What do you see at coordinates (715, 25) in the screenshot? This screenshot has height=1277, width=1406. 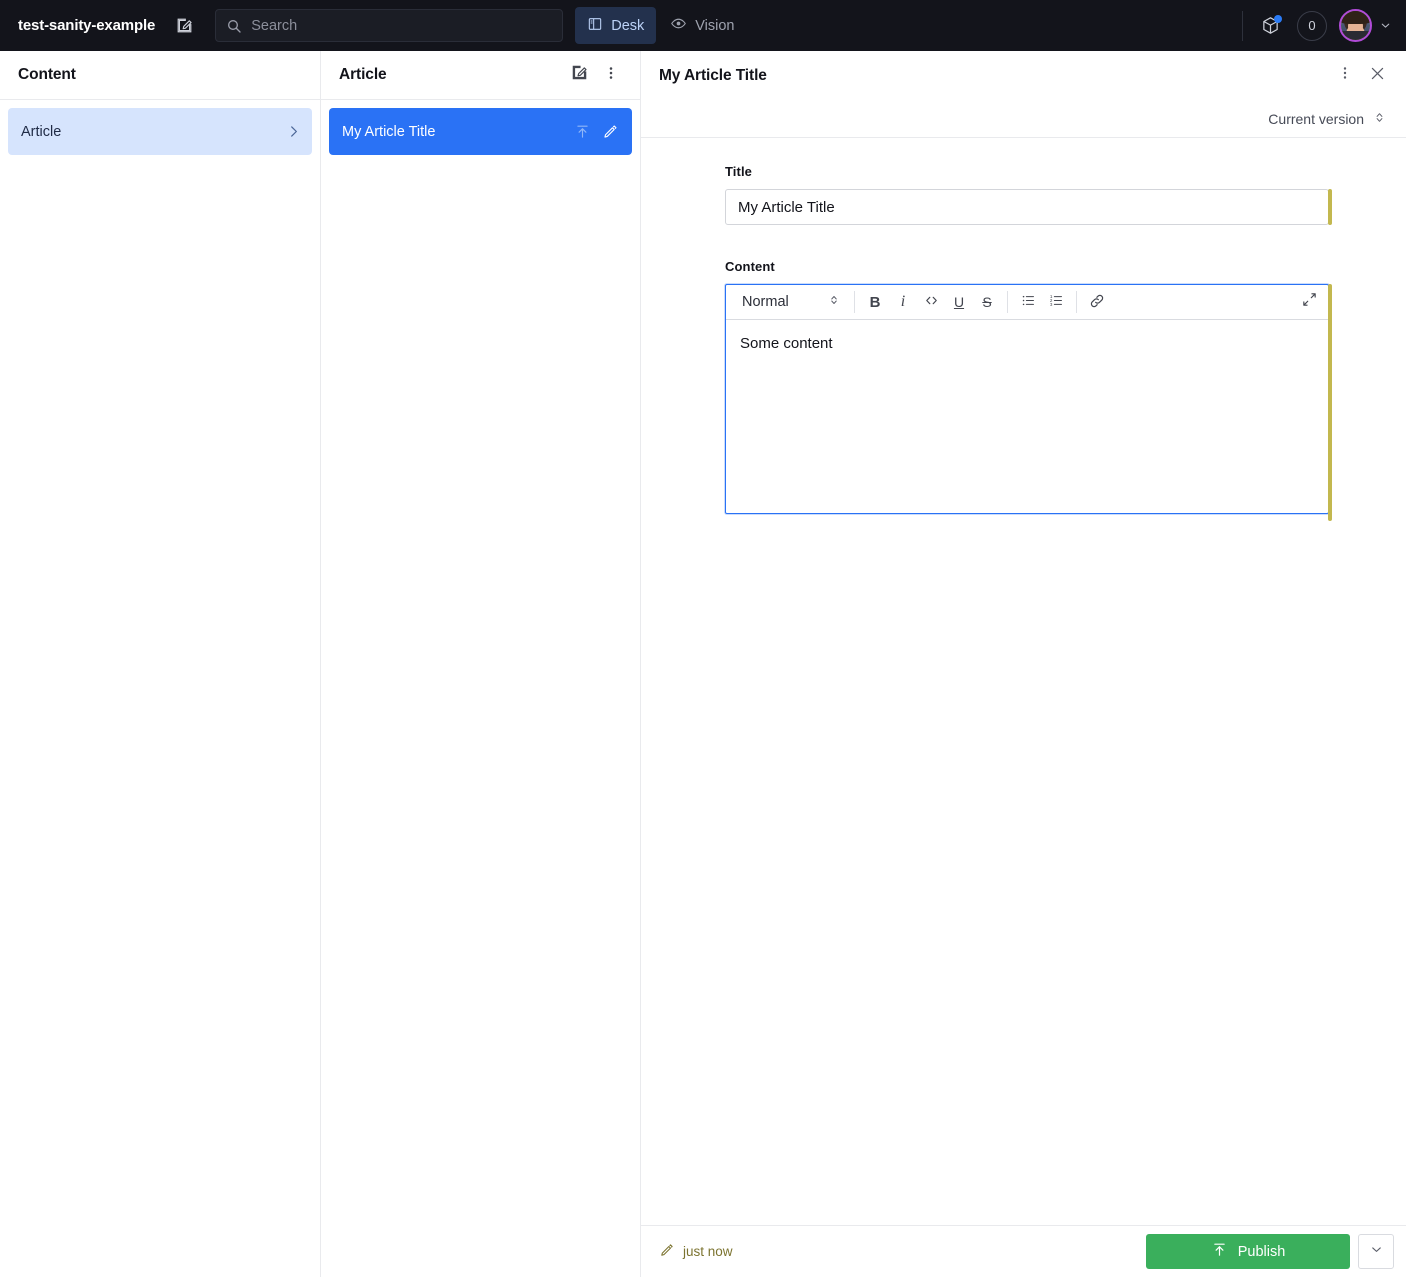 I see `tab-vision-label: Vision` at bounding box center [715, 25].